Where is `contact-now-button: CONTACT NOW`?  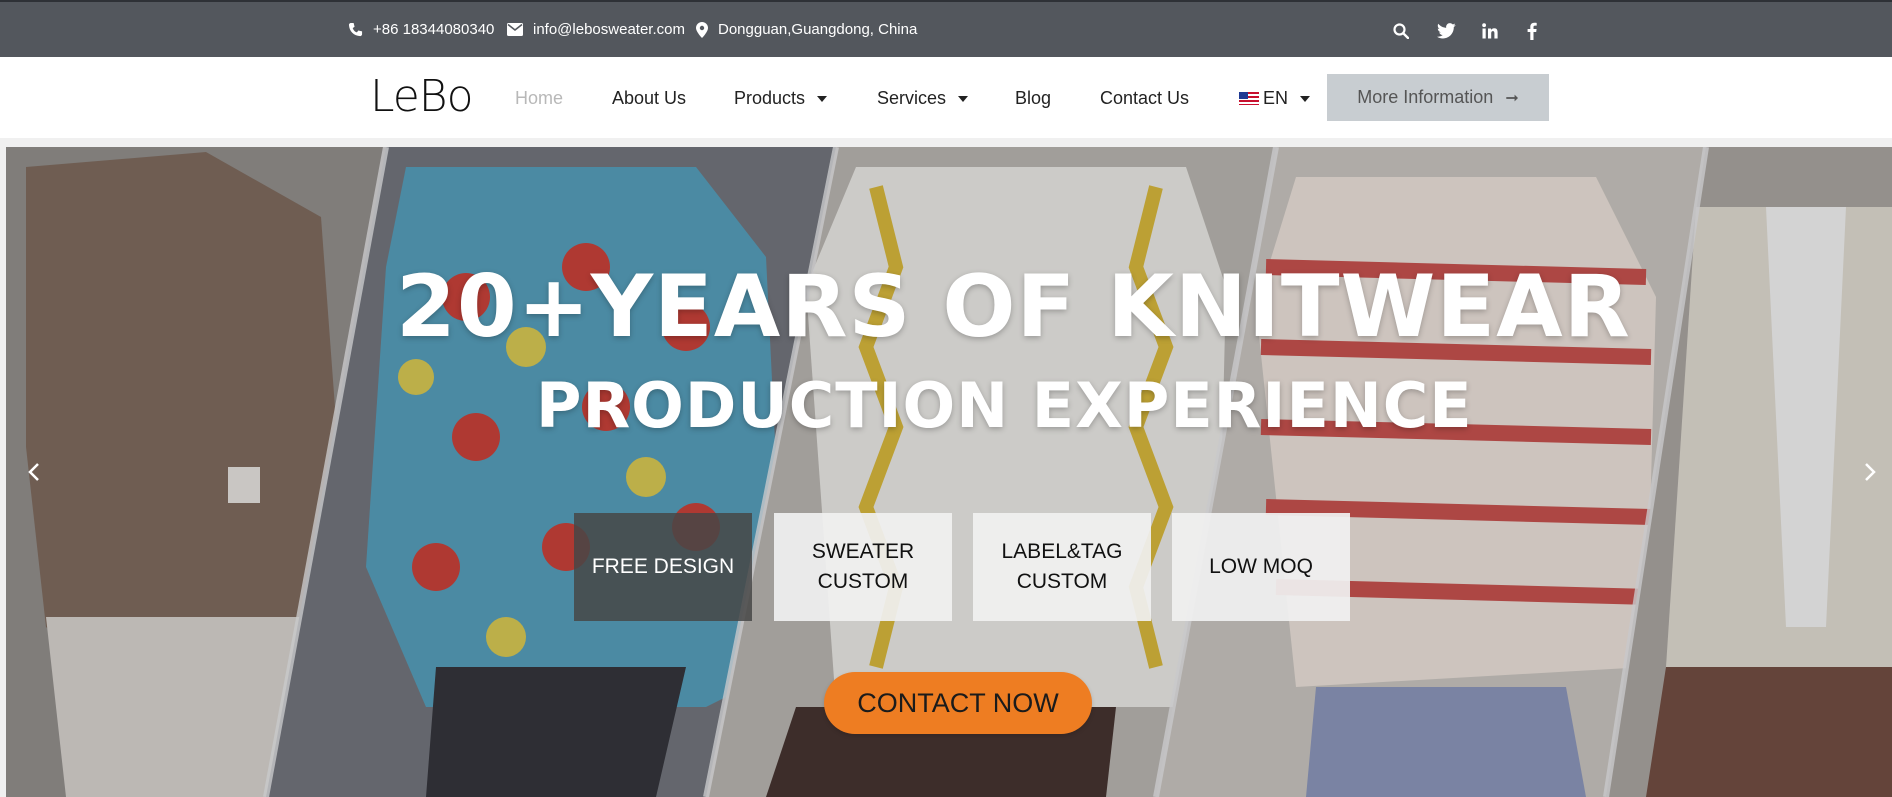 contact-now-button: CONTACT NOW is located at coordinates (958, 703).